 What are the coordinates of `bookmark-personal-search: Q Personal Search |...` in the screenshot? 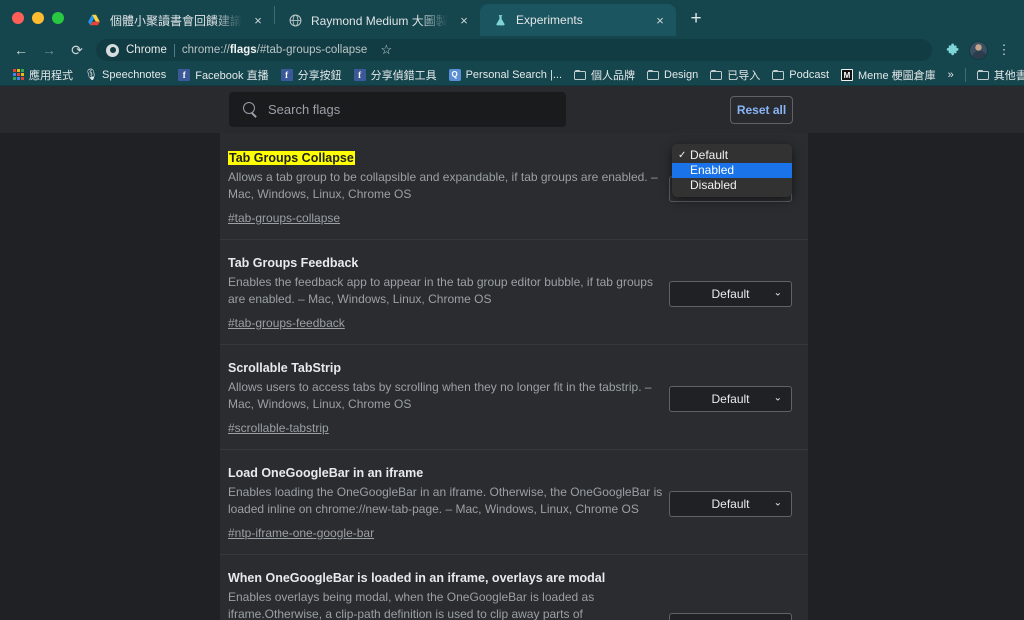 It's located at (505, 75).